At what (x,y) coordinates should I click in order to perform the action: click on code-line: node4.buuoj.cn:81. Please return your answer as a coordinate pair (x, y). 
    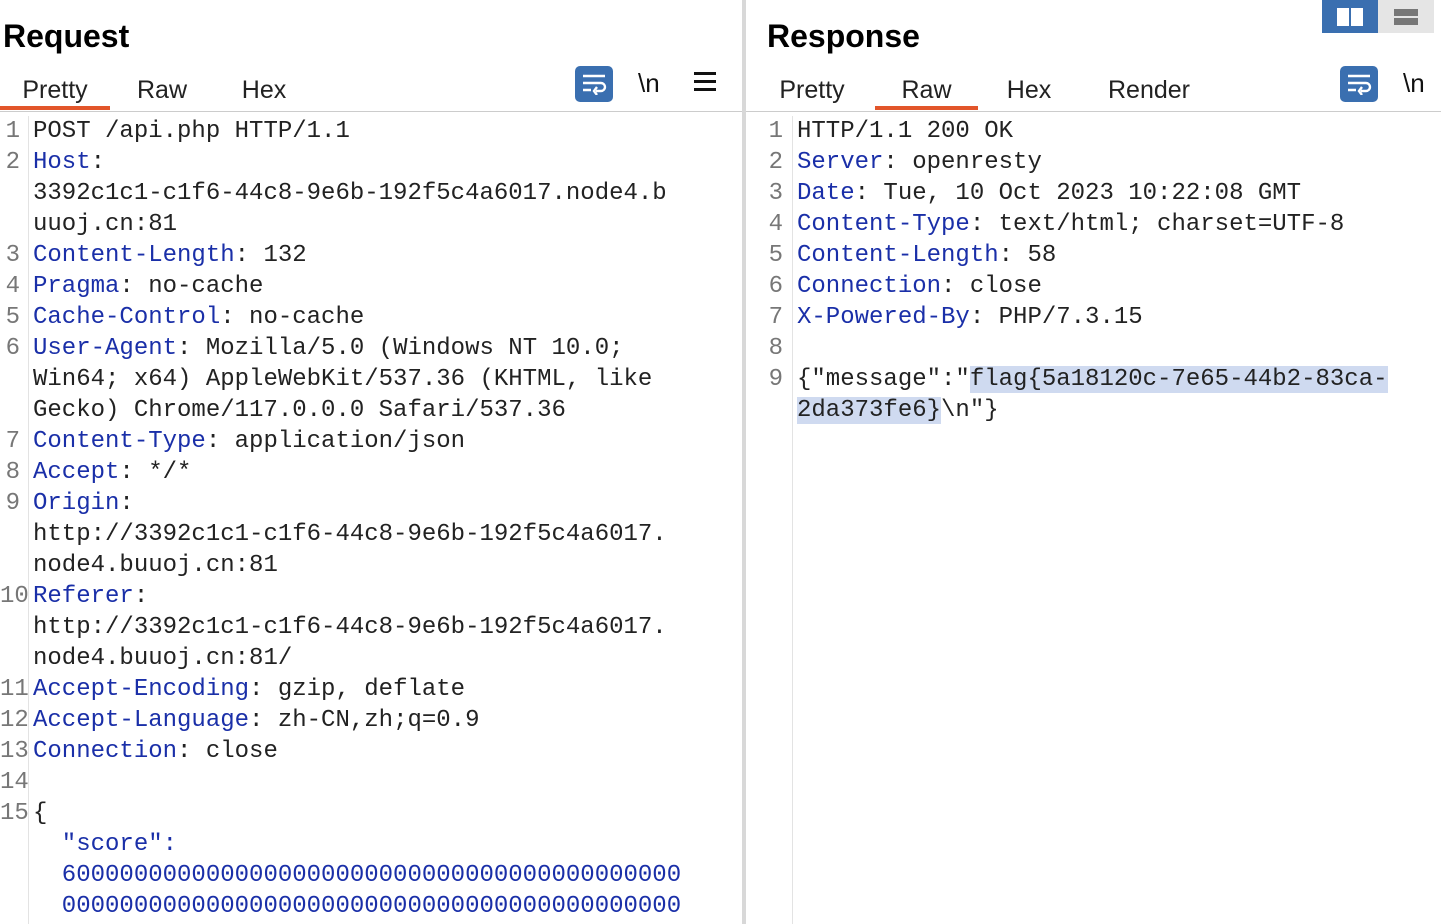
    Looking at the image, I should click on (371, 565).